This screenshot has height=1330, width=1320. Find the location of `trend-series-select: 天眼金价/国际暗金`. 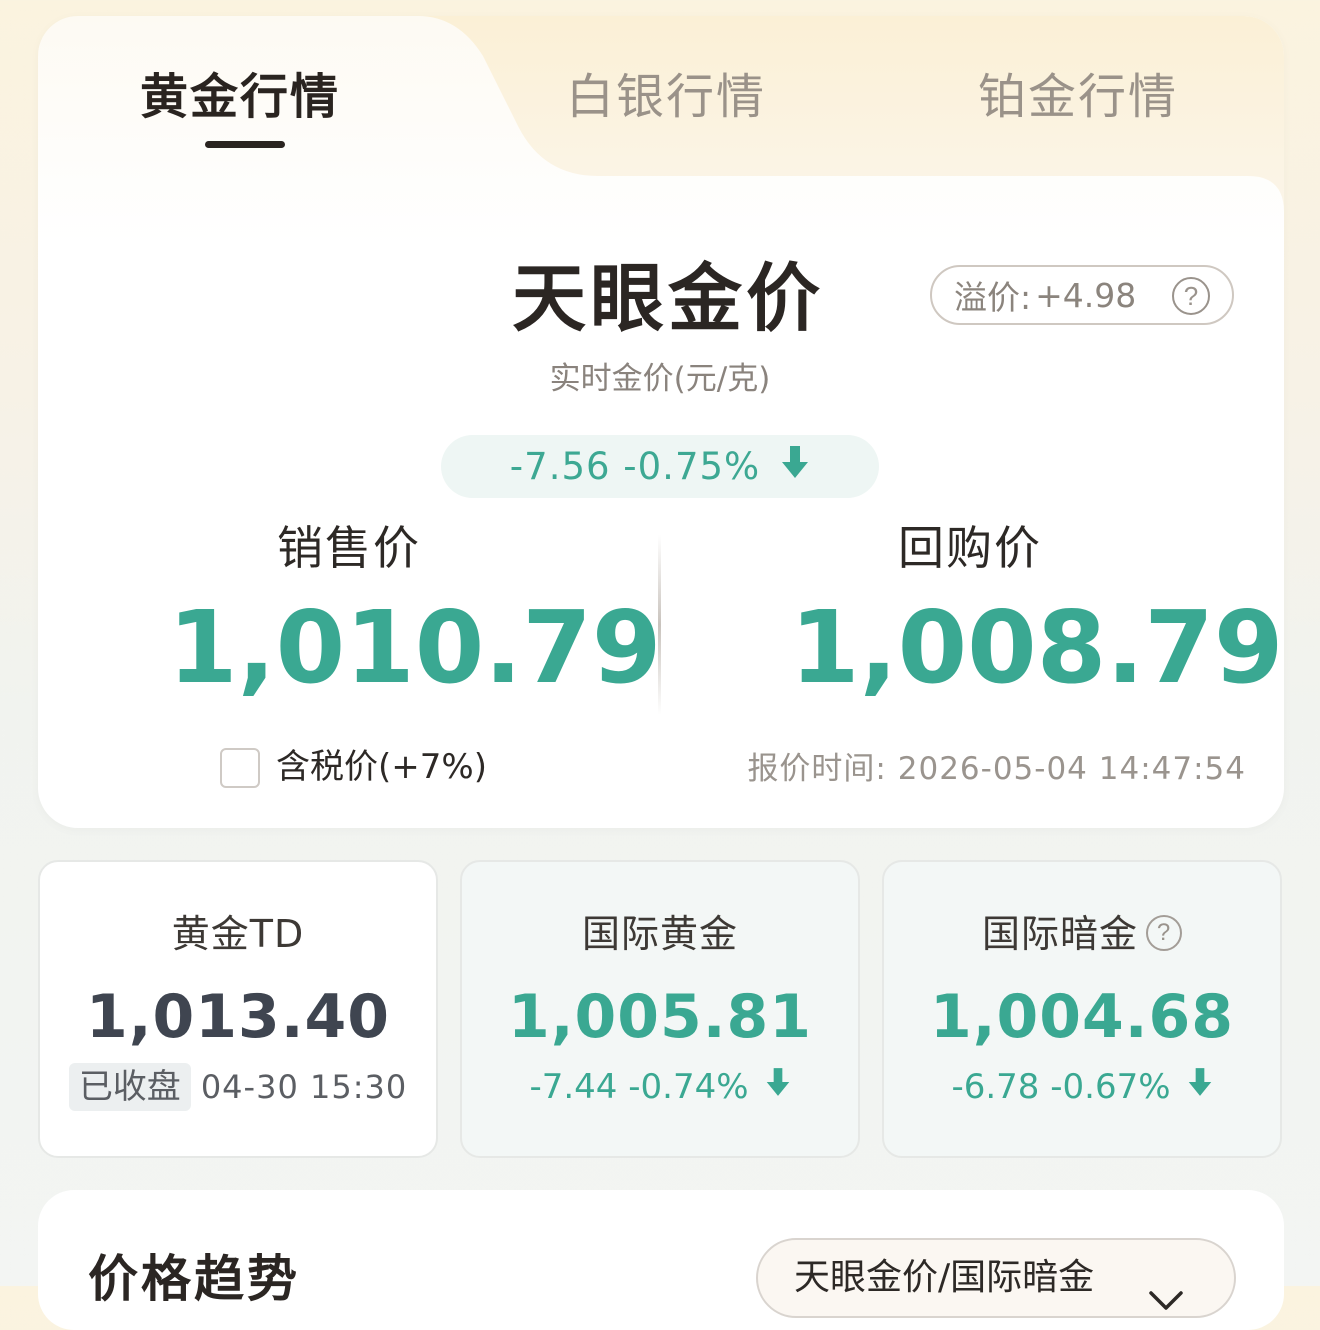

trend-series-select: 天眼金价/国际暗金 is located at coordinates (996, 1278).